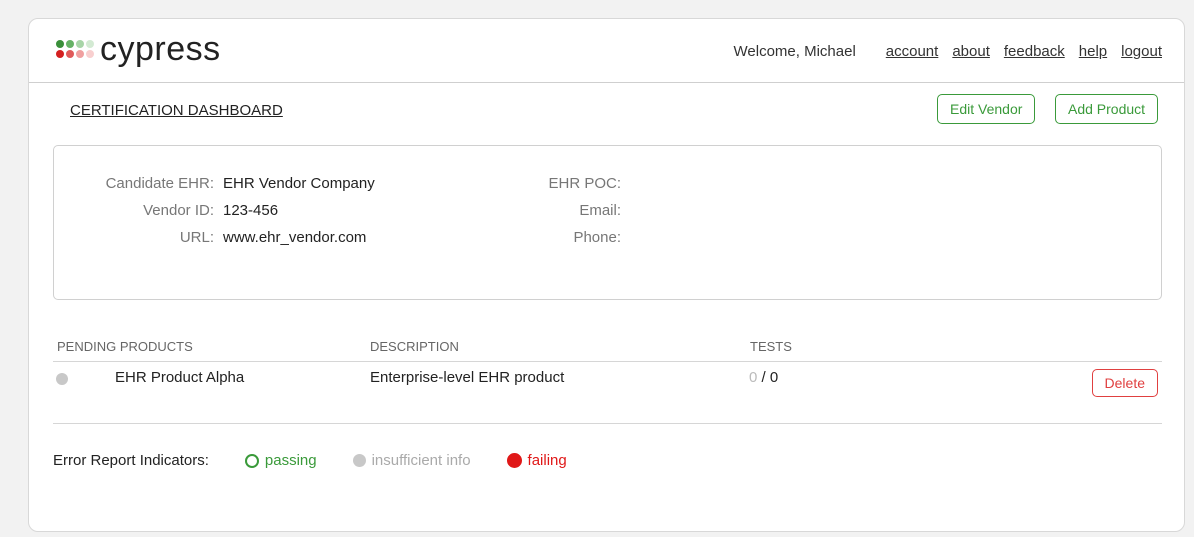 This screenshot has width=1194, height=537. Describe the element at coordinates (597, 237) in the screenshot. I see `phone-label: Phone:` at that location.